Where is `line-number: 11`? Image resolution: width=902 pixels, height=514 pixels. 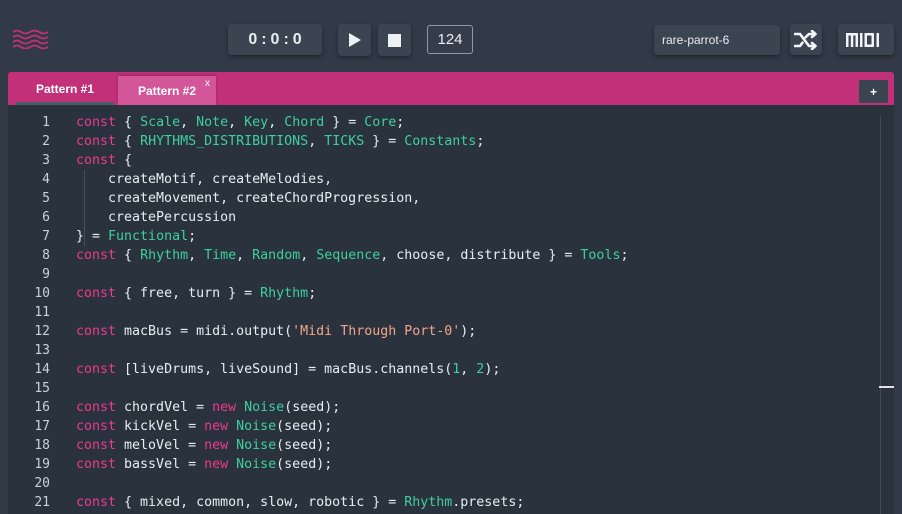
line-number: 11 is located at coordinates (42, 312).